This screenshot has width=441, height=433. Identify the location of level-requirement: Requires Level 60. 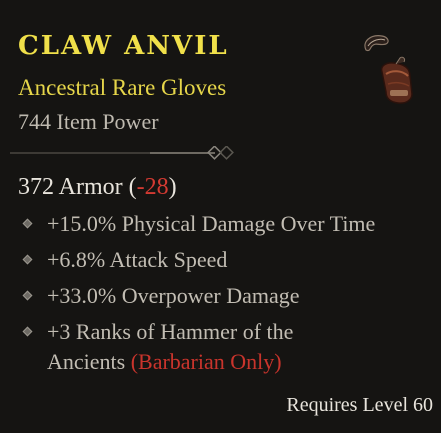
(359, 405).